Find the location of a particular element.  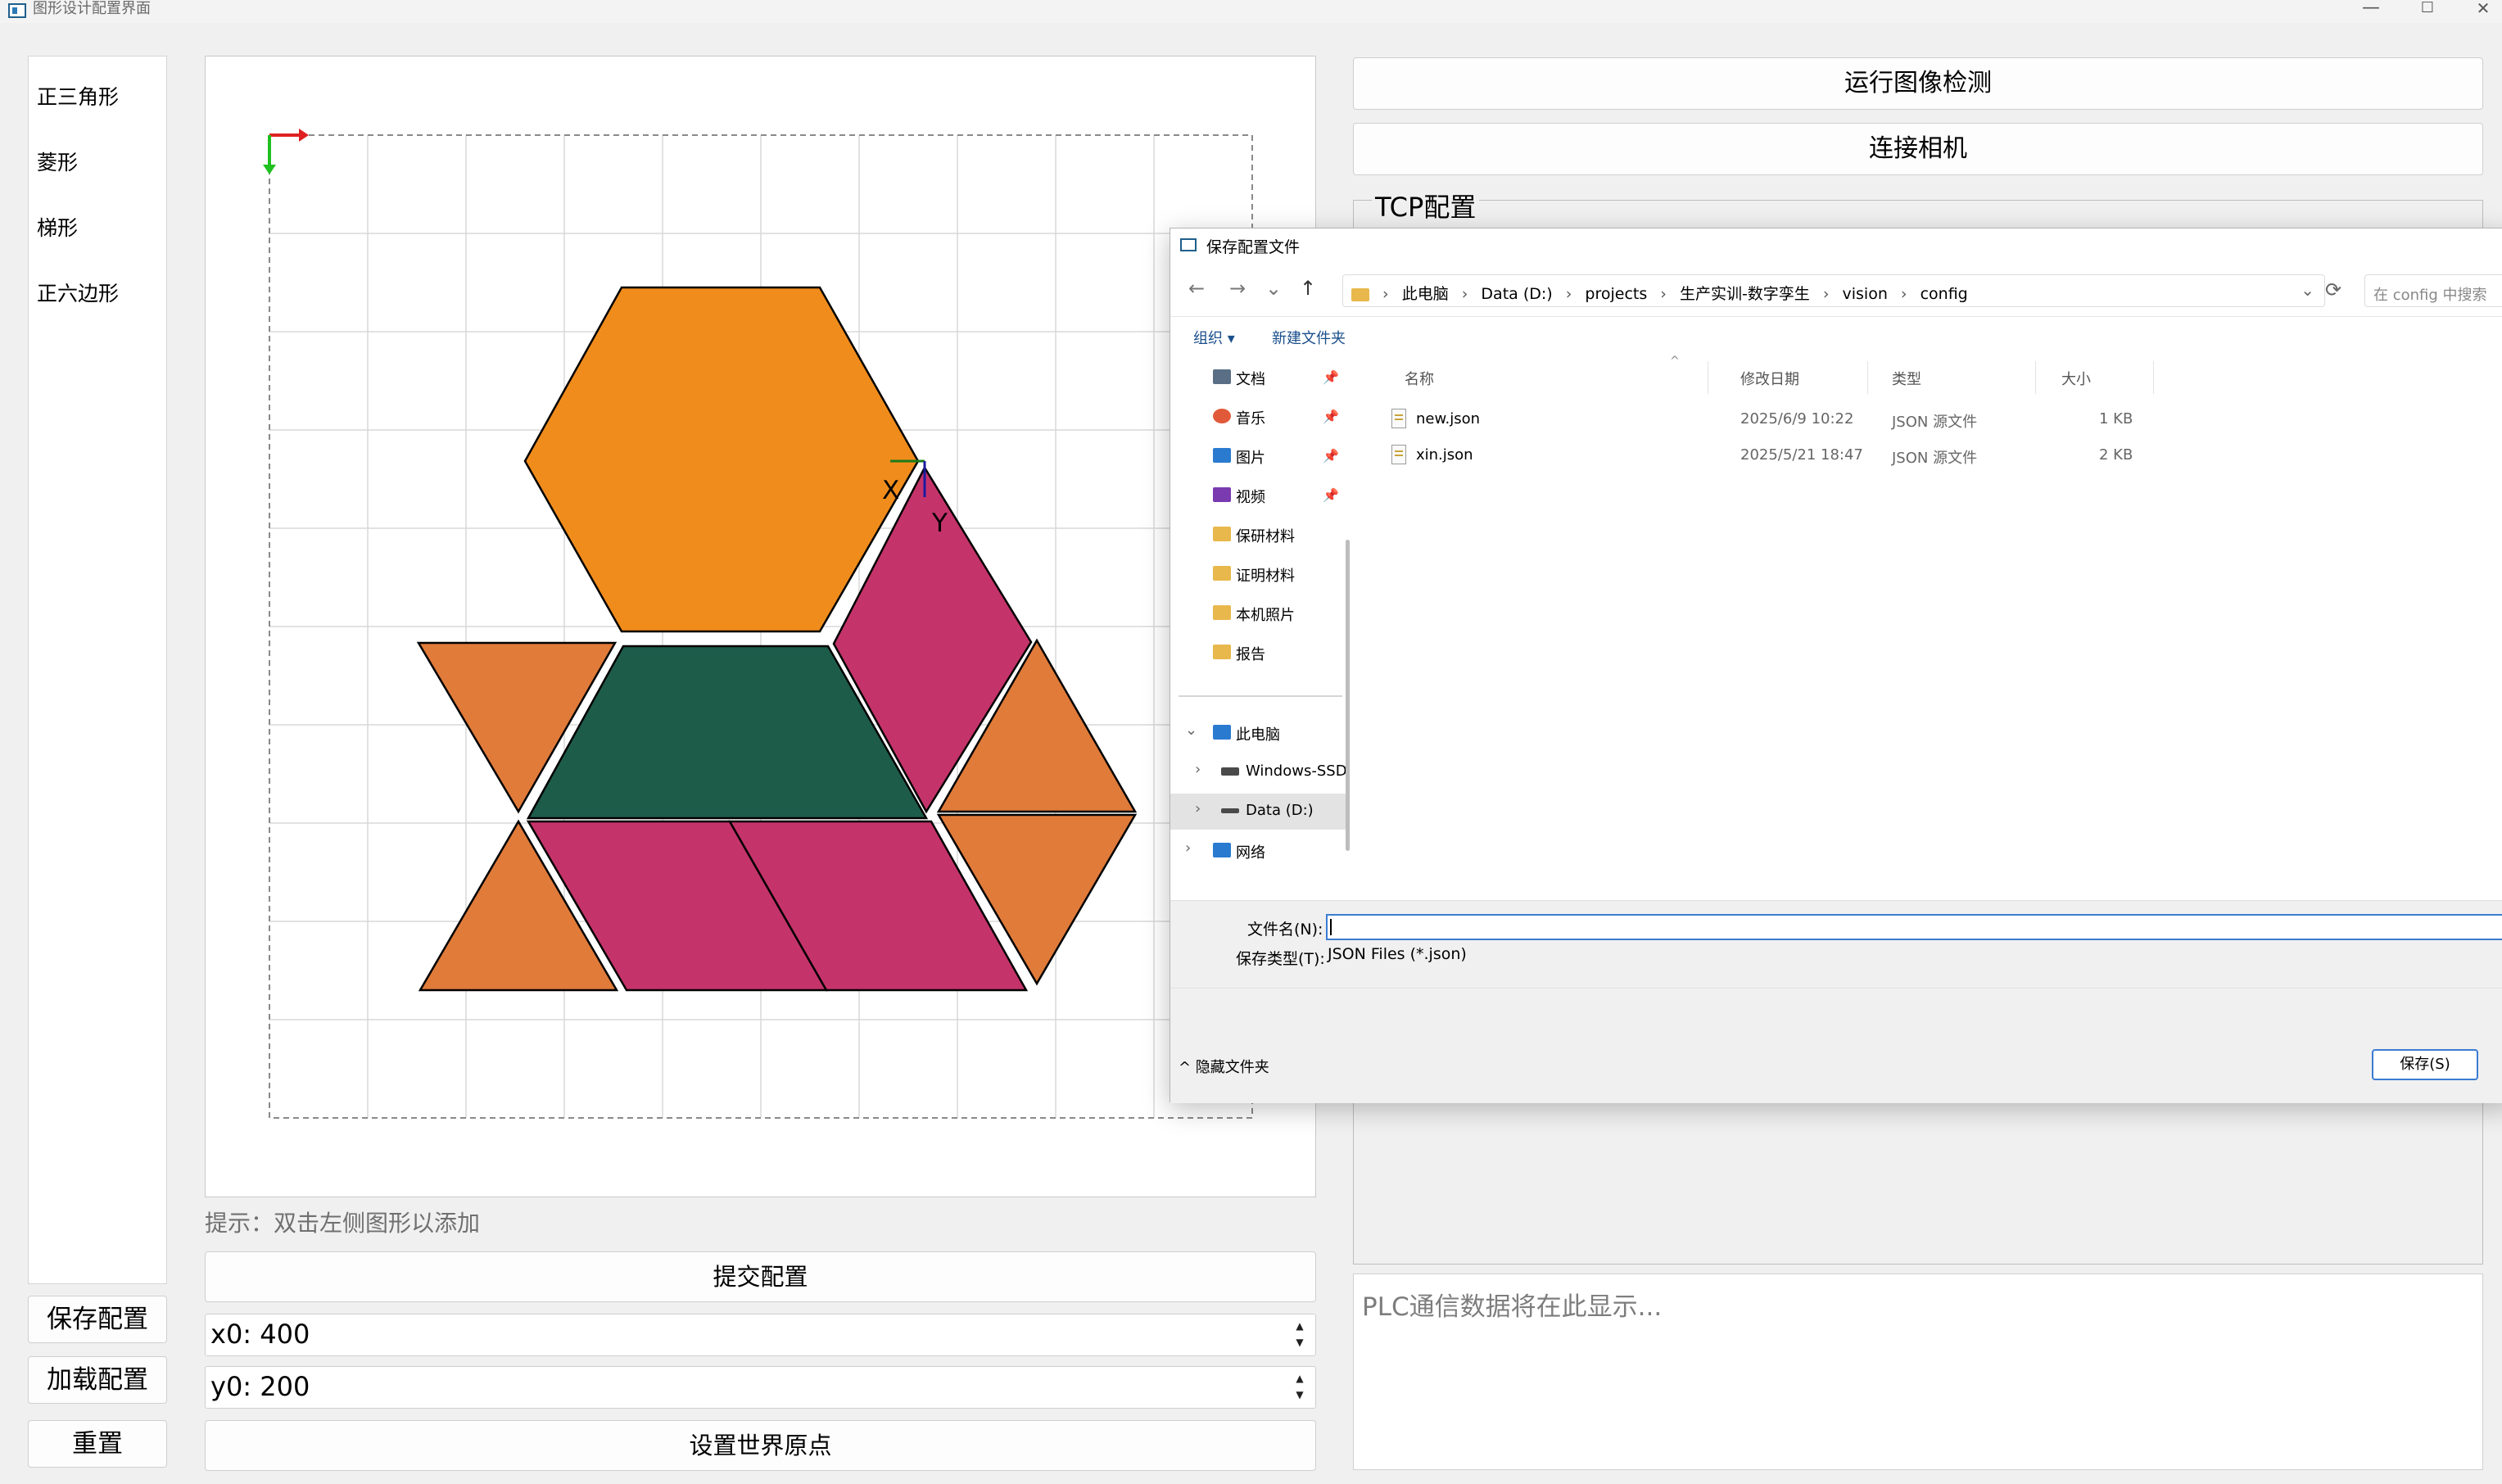

y0-value: y0: 200 is located at coordinates (260, 1386).